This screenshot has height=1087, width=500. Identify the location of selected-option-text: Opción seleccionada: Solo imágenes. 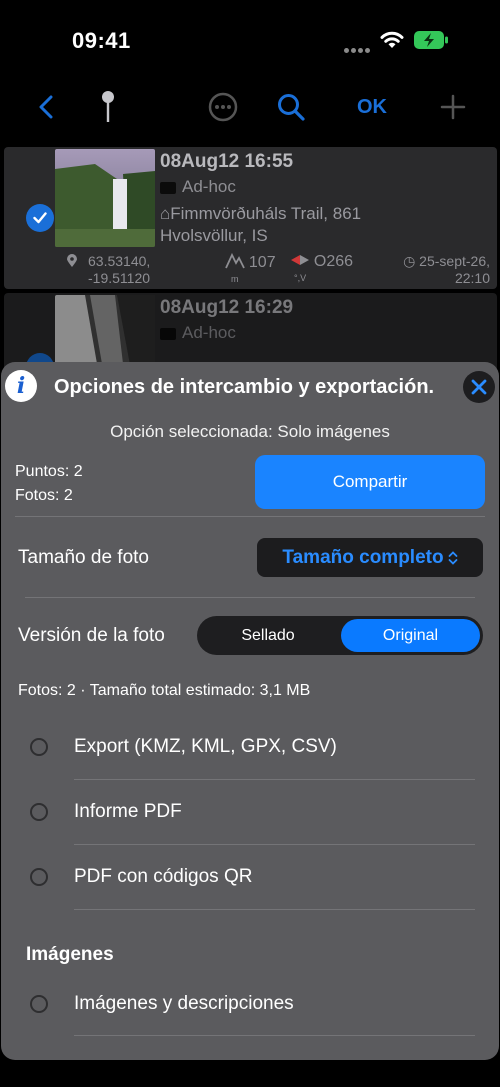
(250, 431).